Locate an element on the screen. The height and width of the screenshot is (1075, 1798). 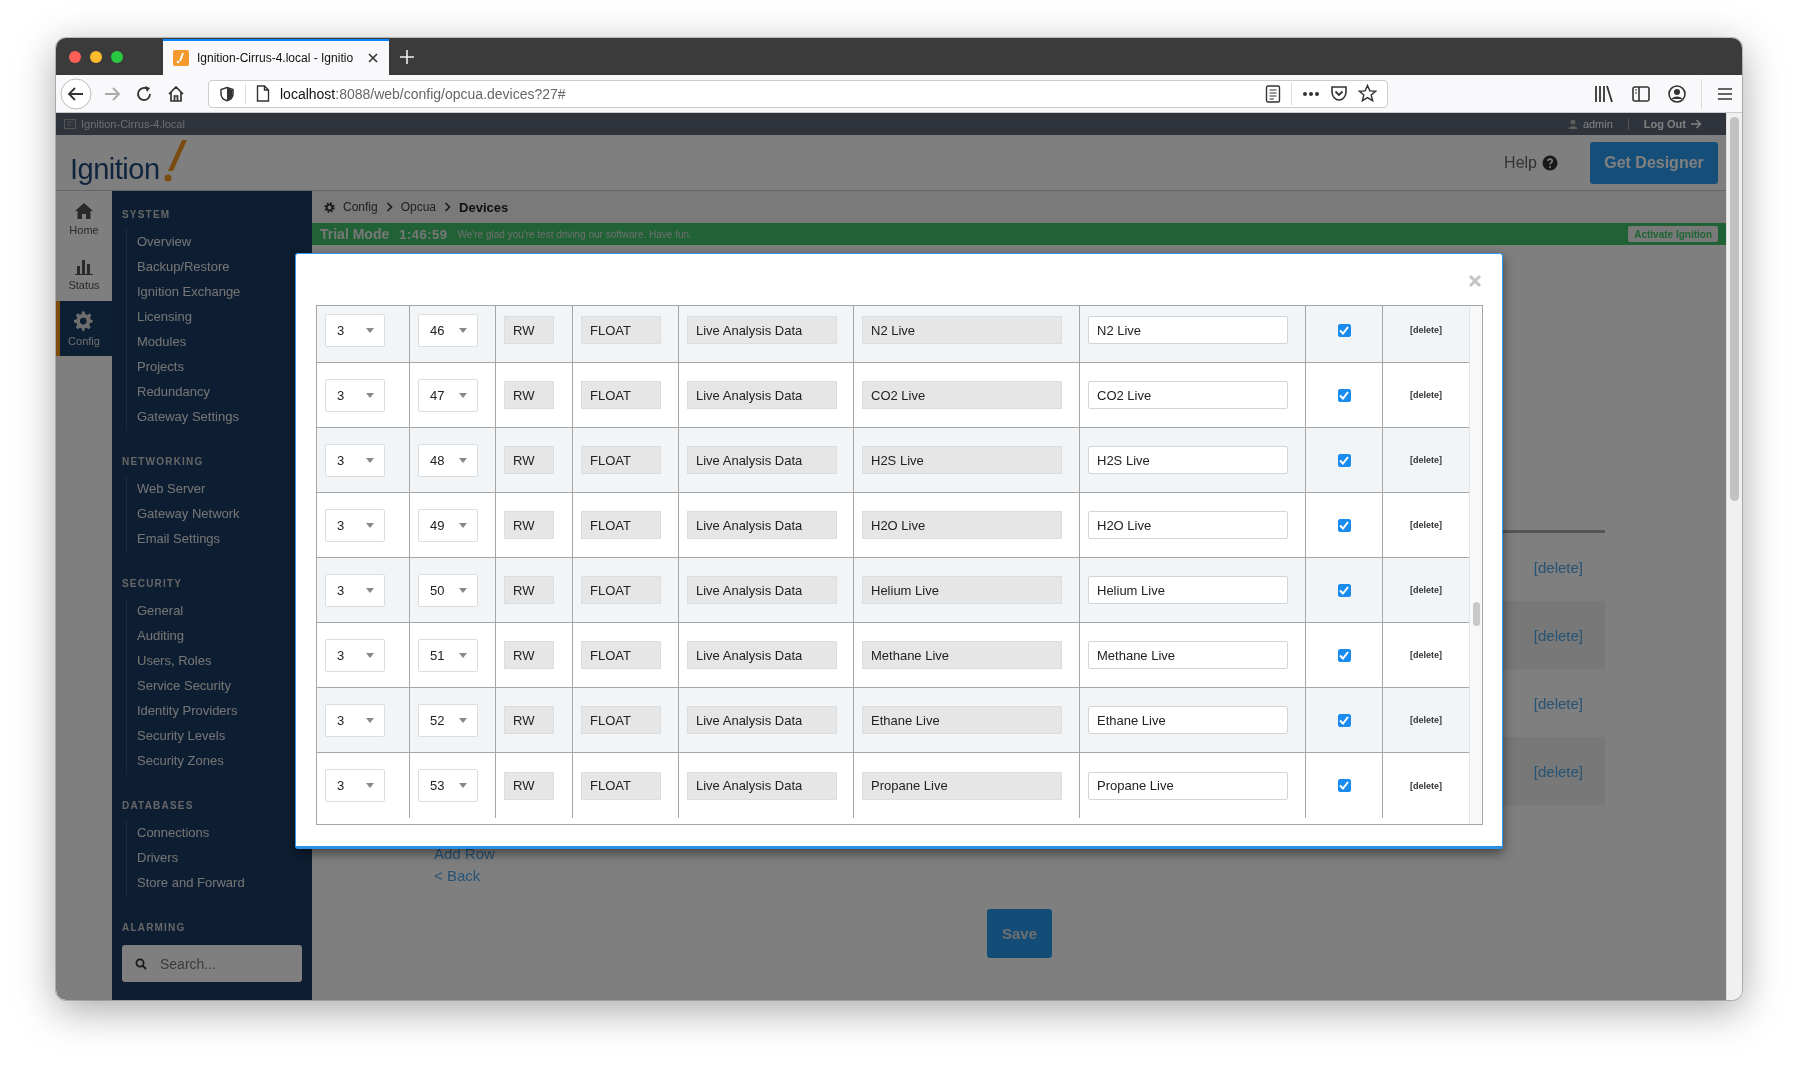
library-icon is located at coordinates (1604, 93).